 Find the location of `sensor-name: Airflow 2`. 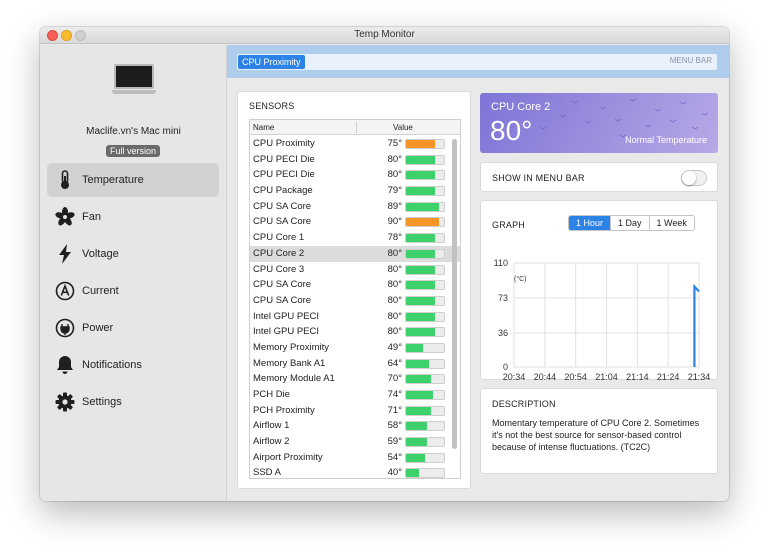

sensor-name: Airflow 2 is located at coordinates (271, 442).